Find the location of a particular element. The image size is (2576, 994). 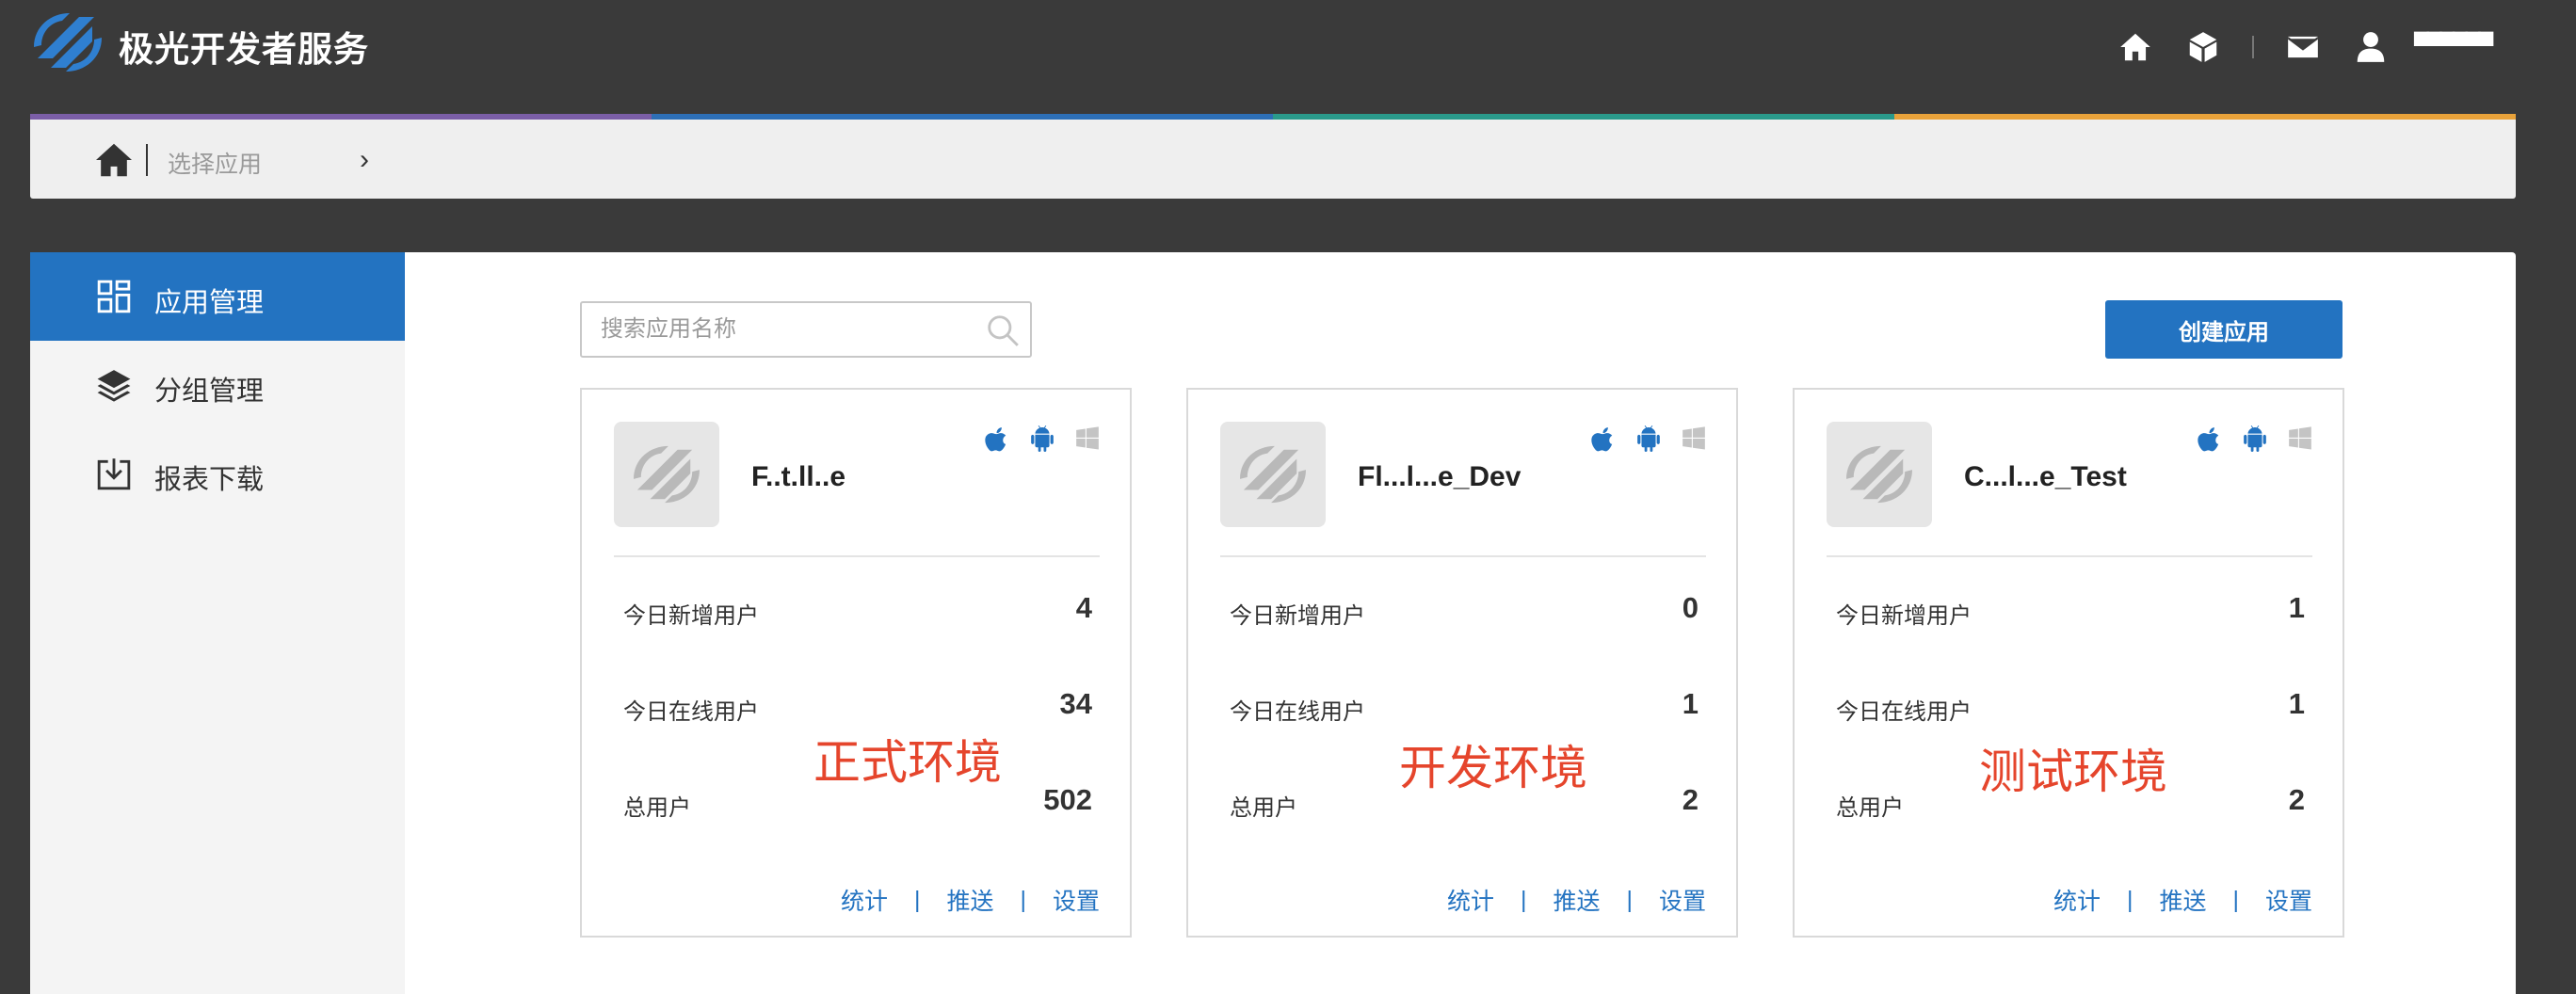

cube-icon is located at coordinates (2203, 47).